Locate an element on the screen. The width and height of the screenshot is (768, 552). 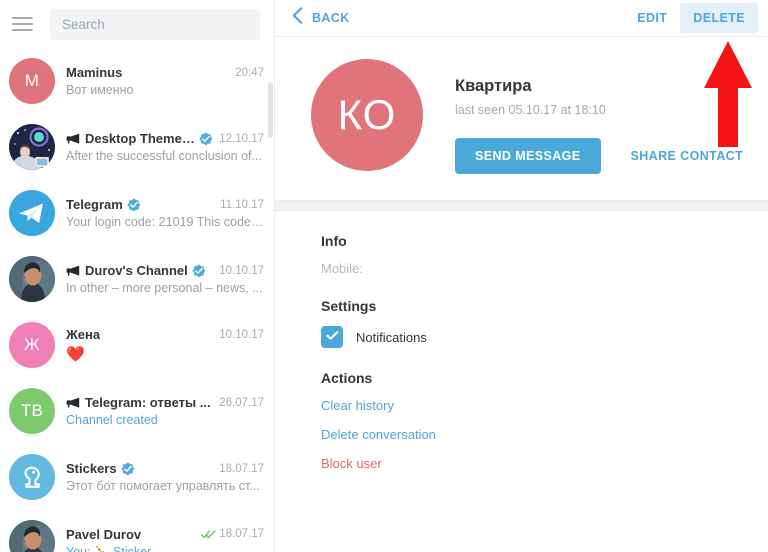
send-message-button: SEND MESSAGE is located at coordinates (528, 156).